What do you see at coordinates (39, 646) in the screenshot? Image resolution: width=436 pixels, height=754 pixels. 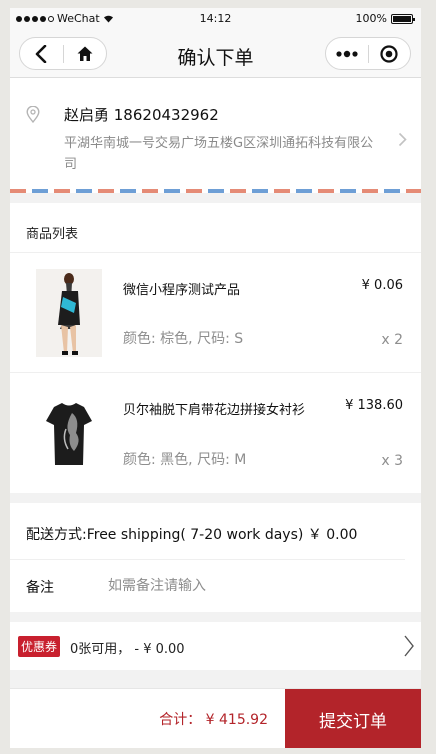 I see `coupon-badge: 优惠券` at bounding box center [39, 646].